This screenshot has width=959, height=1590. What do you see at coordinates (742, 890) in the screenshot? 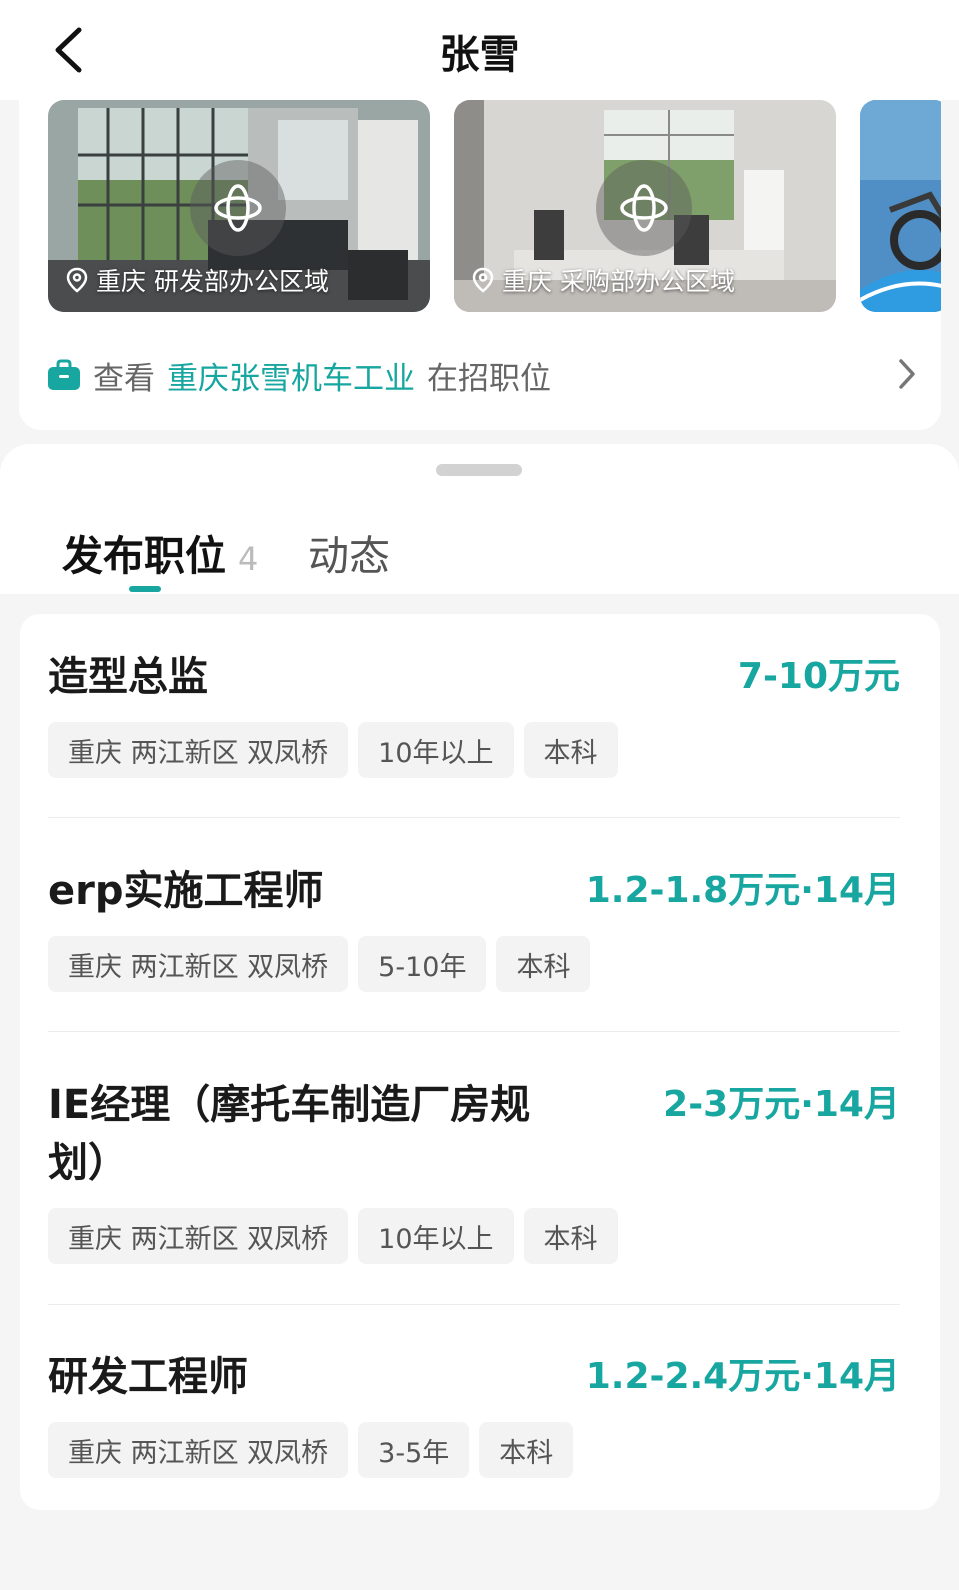
I see `job-salary: 1.2-1.8万元·14月` at bounding box center [742, 890].